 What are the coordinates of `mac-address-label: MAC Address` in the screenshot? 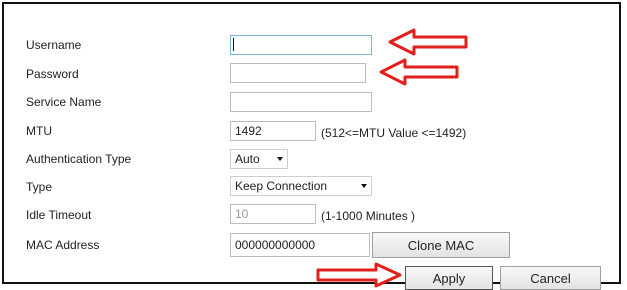 It's located at (63, 245).